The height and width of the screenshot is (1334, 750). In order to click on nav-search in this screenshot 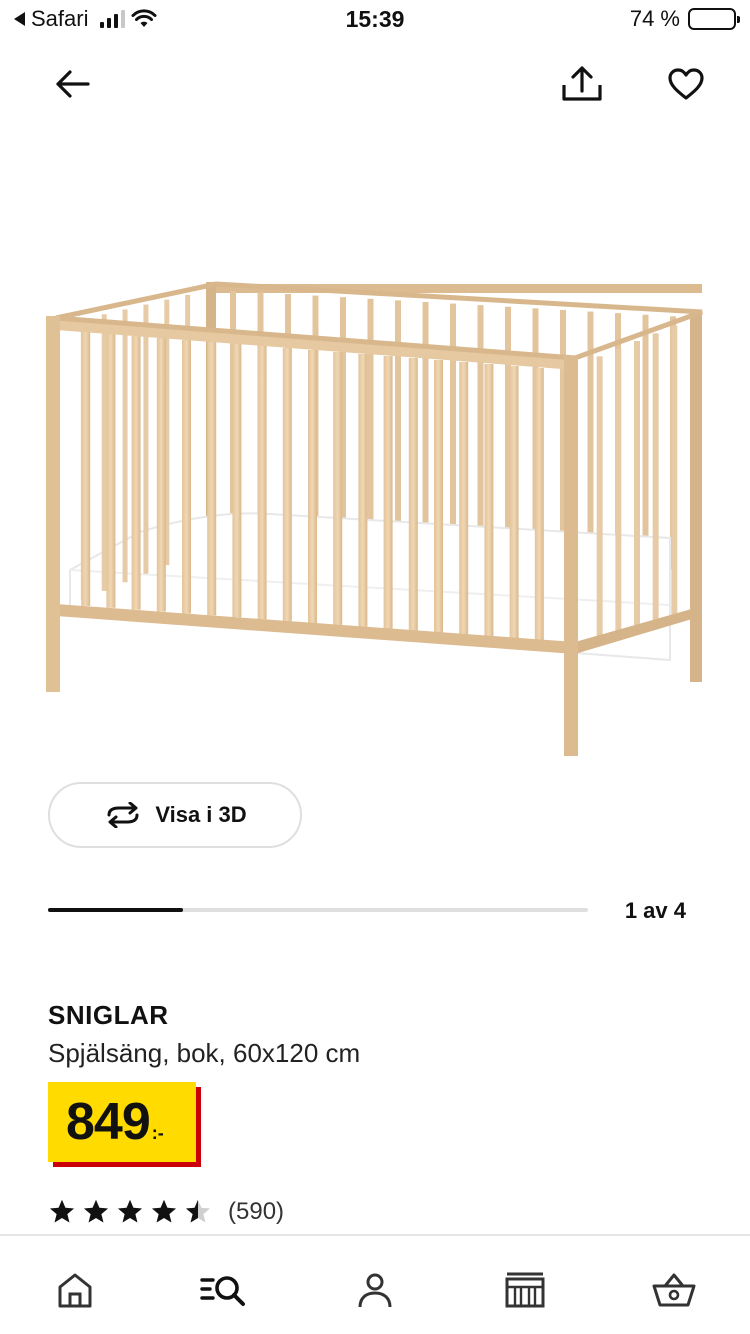, I will do `click(224, 1290)`.